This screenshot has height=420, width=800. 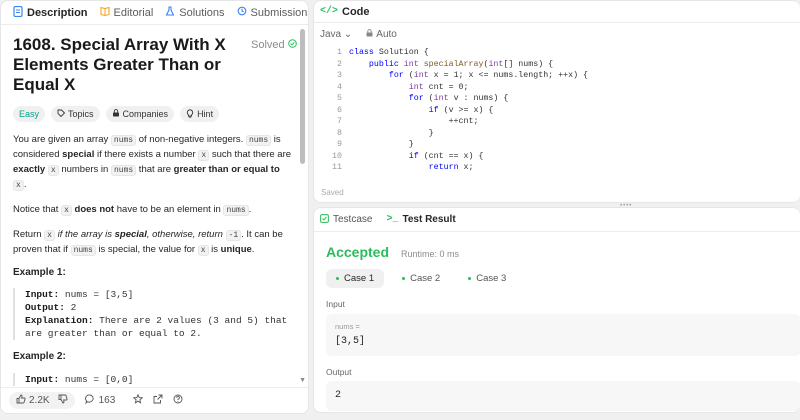 I want to click on code-line: 5 for (int v : nums) {, so click(x=557, y=99).